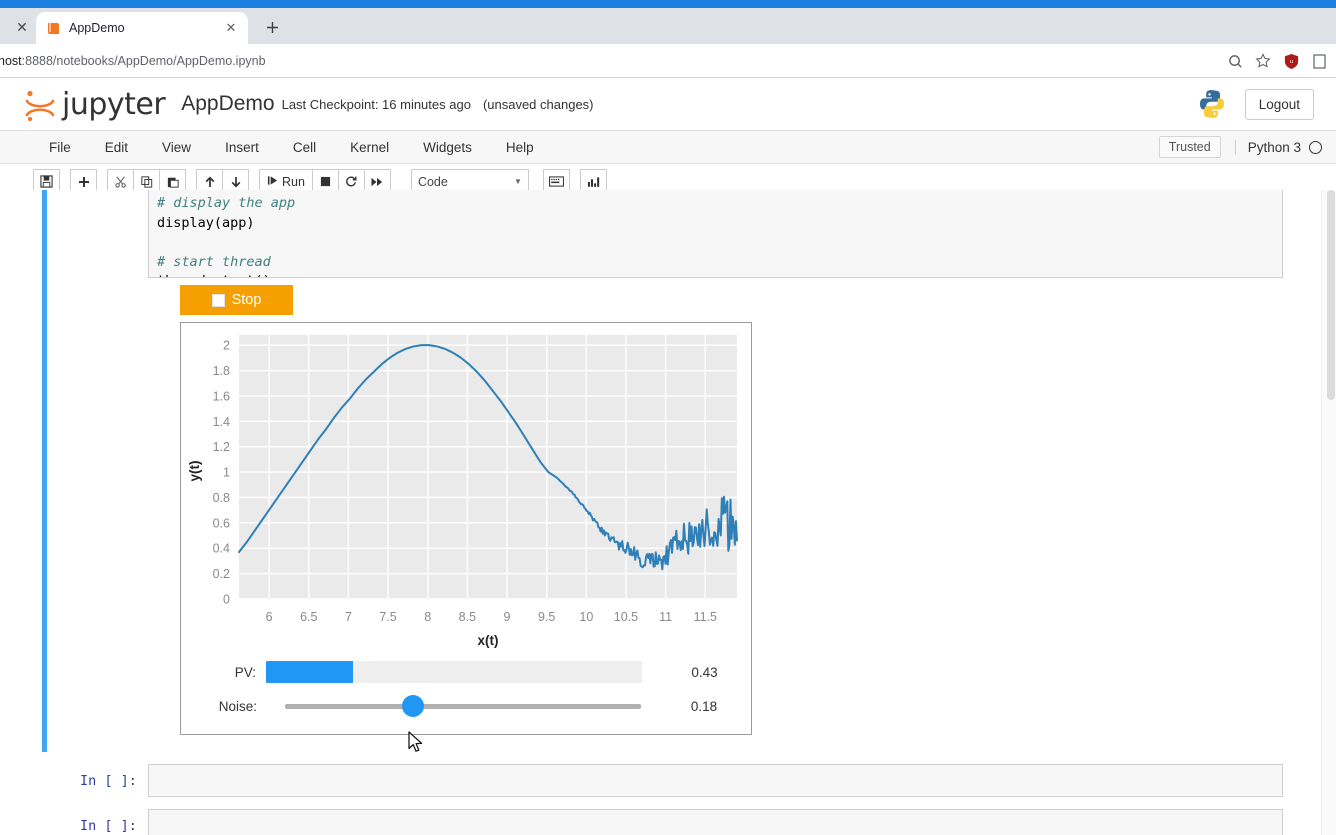  Describe the element at coordinates (626, 617) in the screenshot. I see `x-tick-label: 10.5` at that location.